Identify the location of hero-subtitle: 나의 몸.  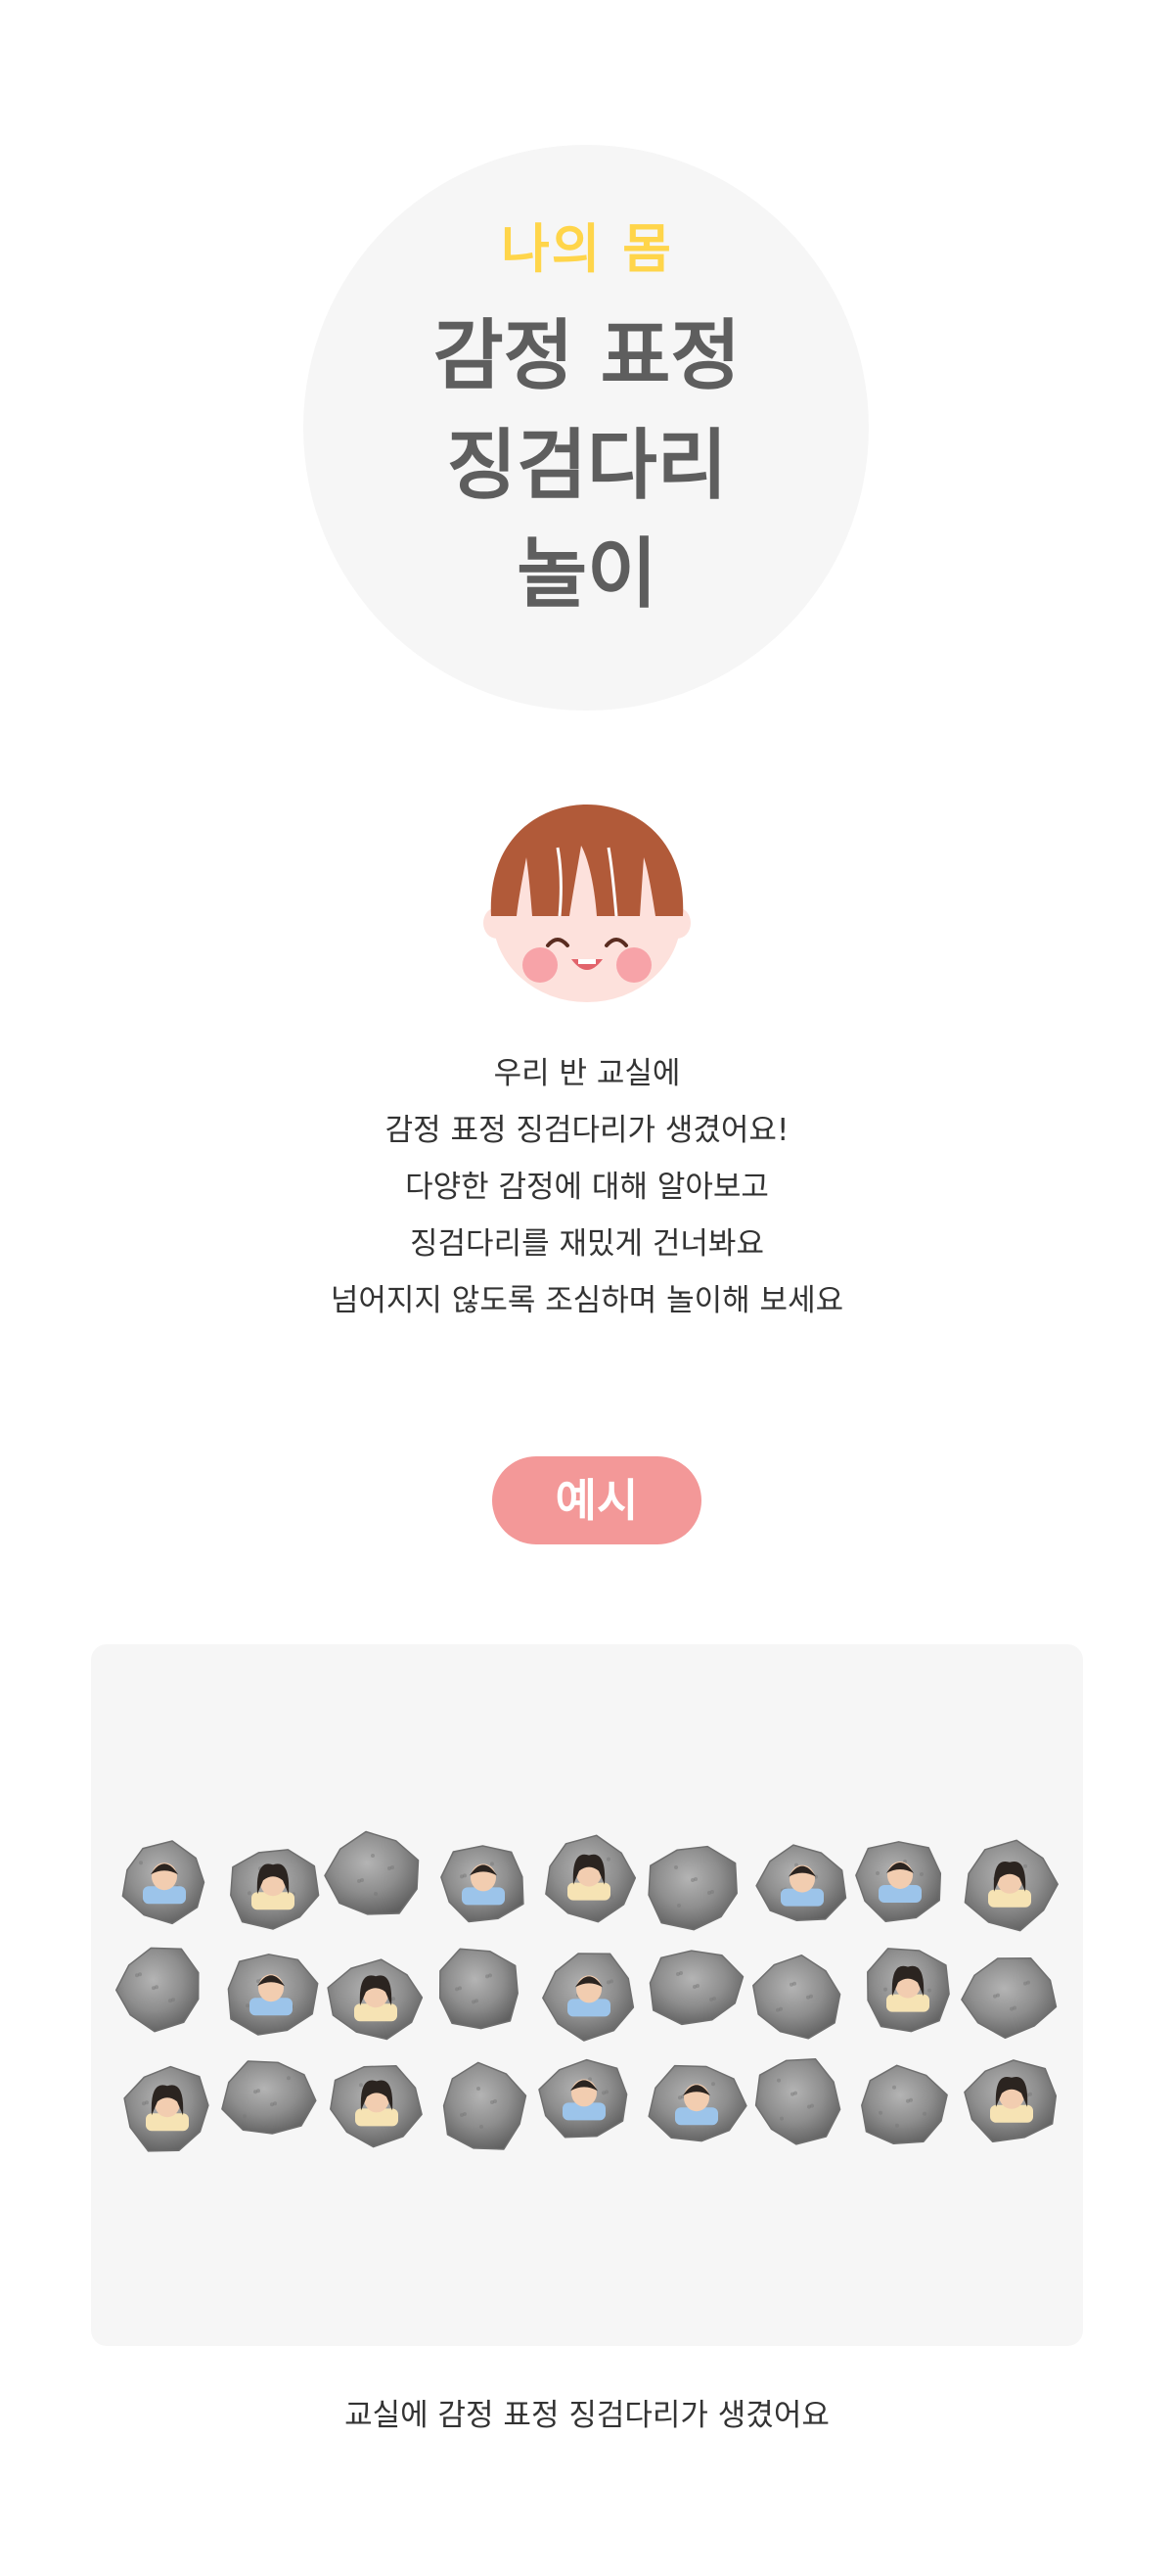
(587, 249).